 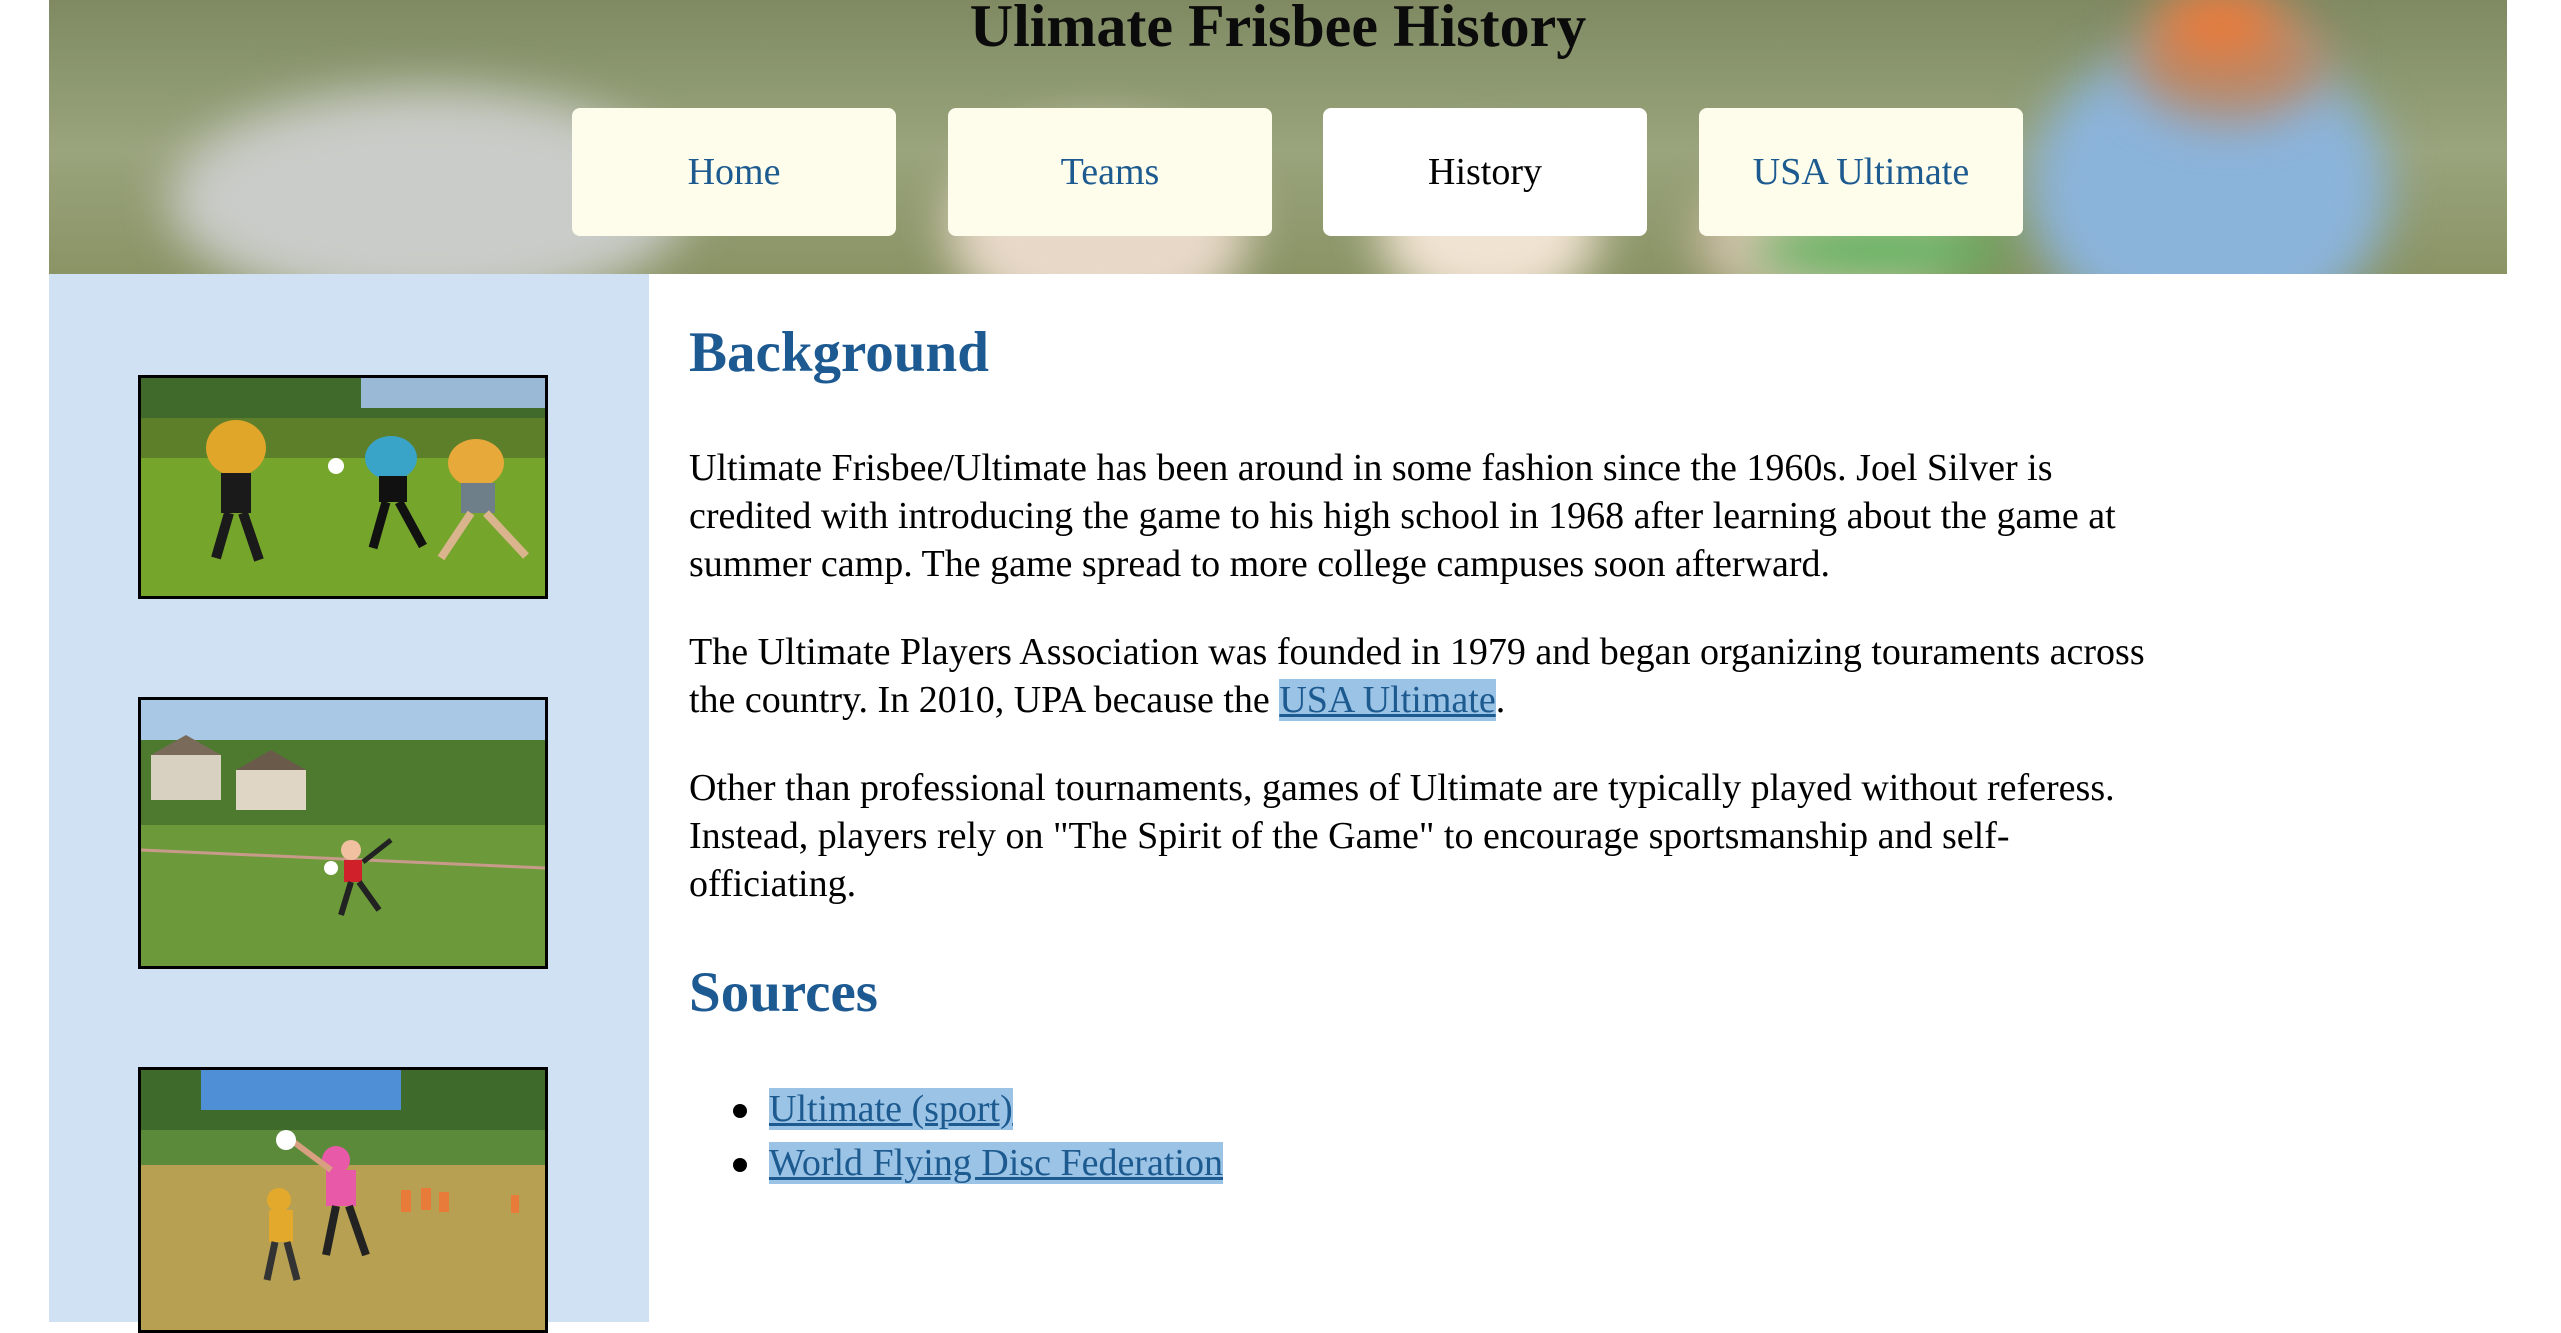 I want to click on list-item: World Flying Disc Federation, so click(x=956, y=1163).